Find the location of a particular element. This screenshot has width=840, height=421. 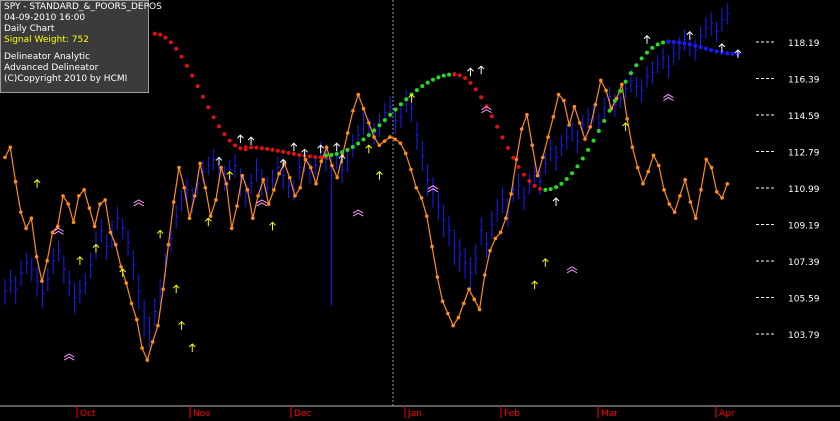

datetime-label: 04-09-2010 16:00 is located at coordinates (45, 18).